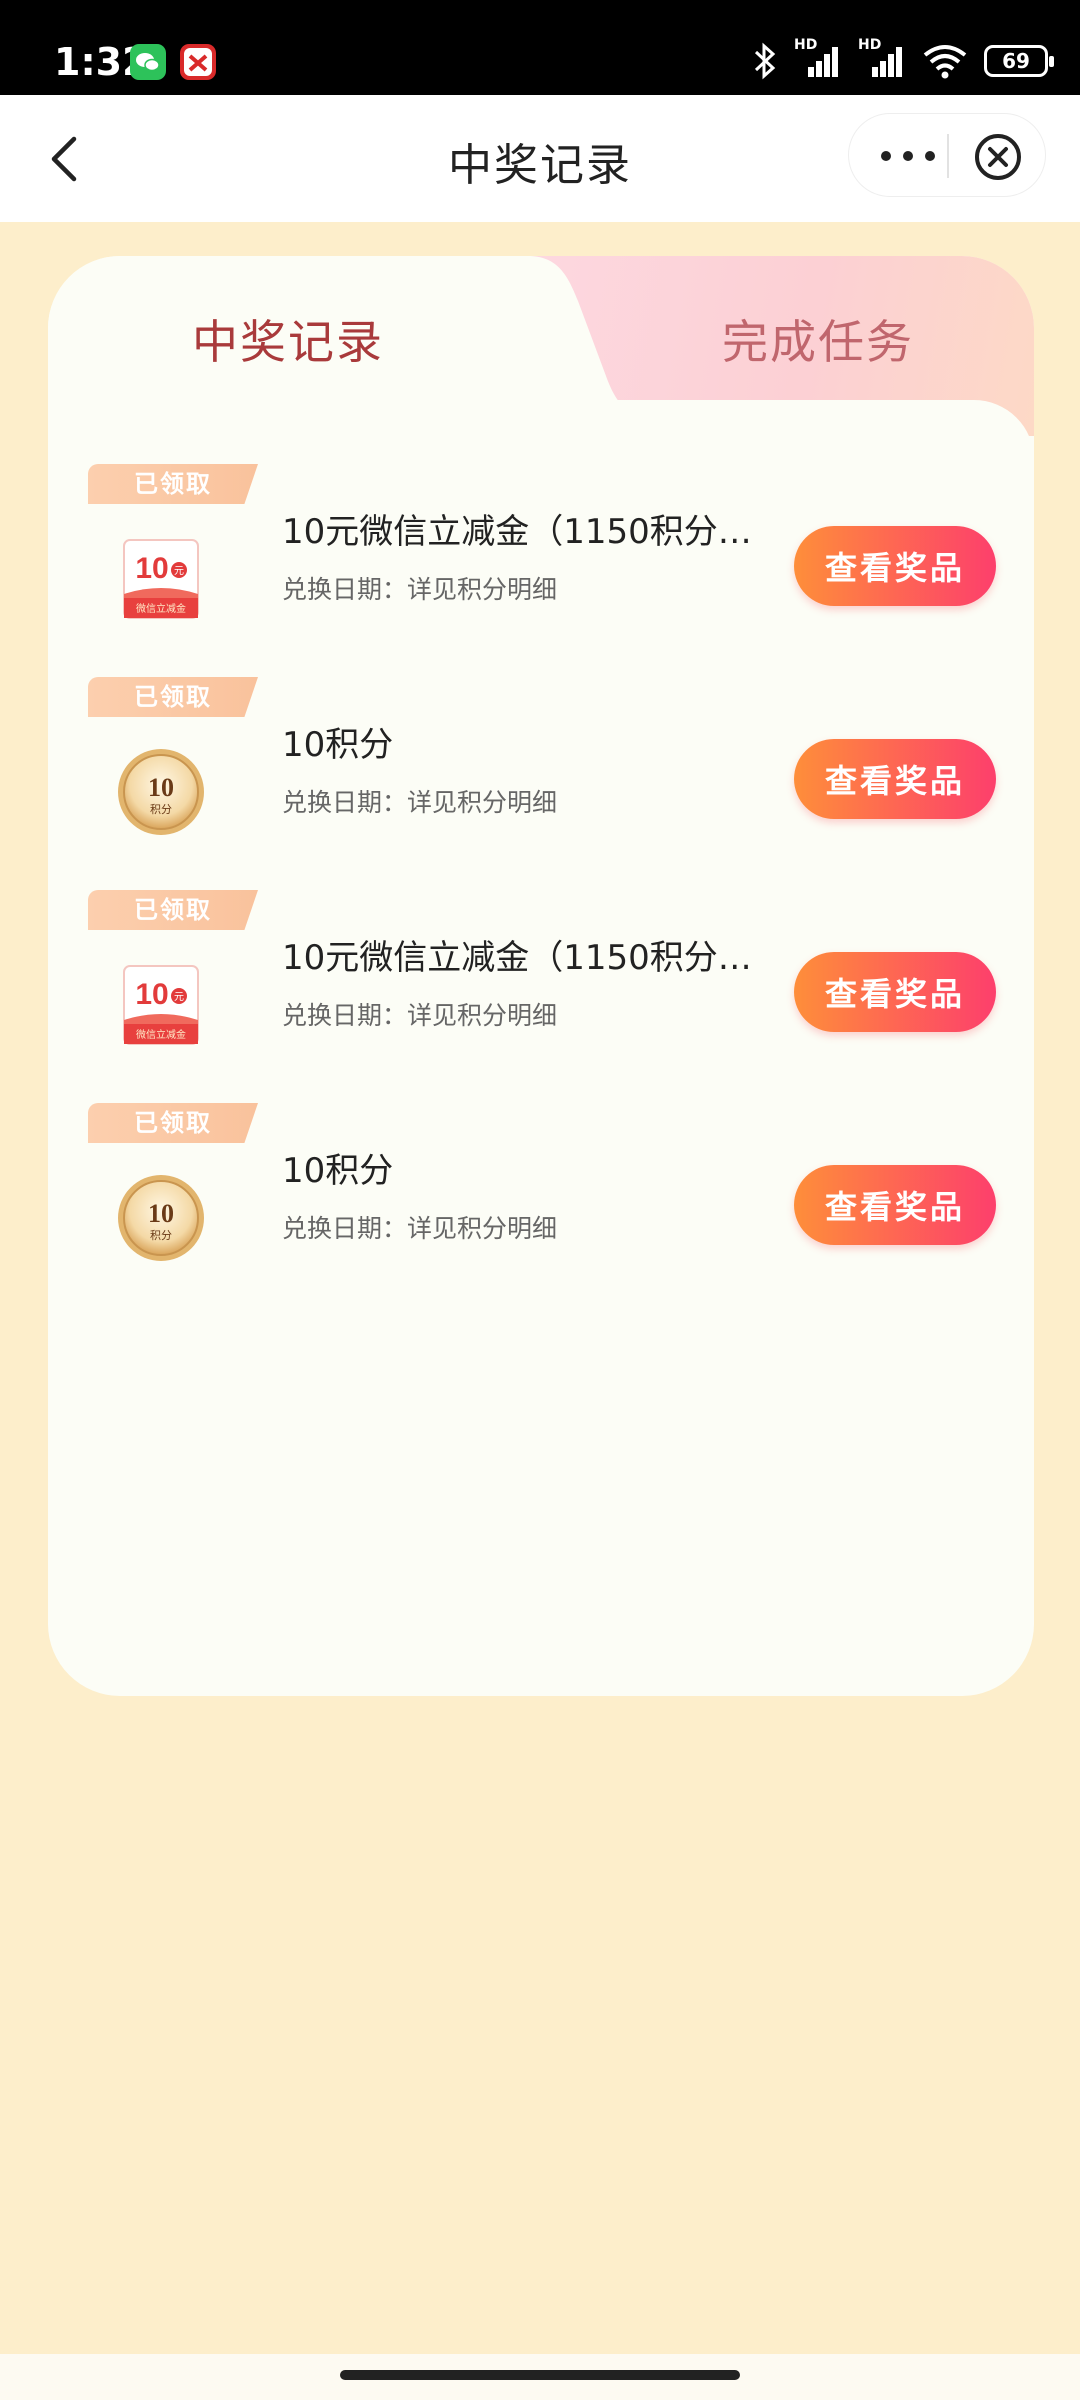 This screenshot has height=2400, width=1080. What do you see at coordinates (908, 156) in the screenshot?
I see `more-options-icon` at bounding box center [908, 156].